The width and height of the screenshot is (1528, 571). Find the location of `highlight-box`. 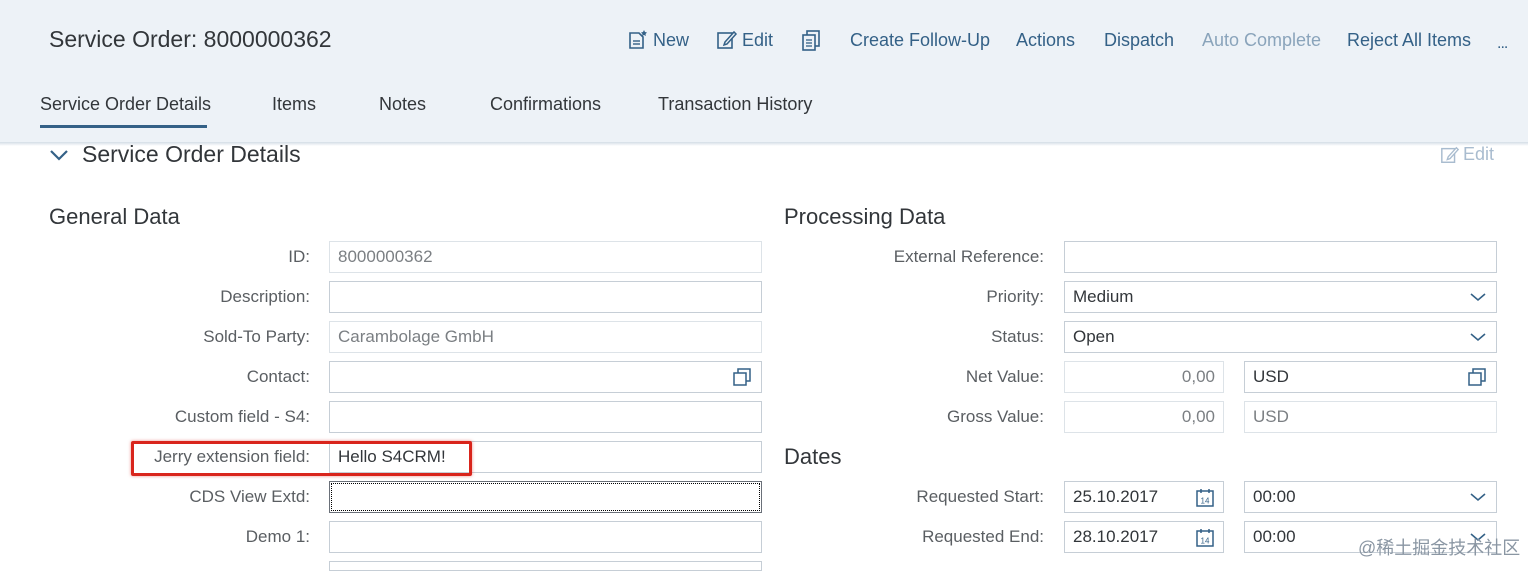

highlight-box is located at coordinates (301, 458).